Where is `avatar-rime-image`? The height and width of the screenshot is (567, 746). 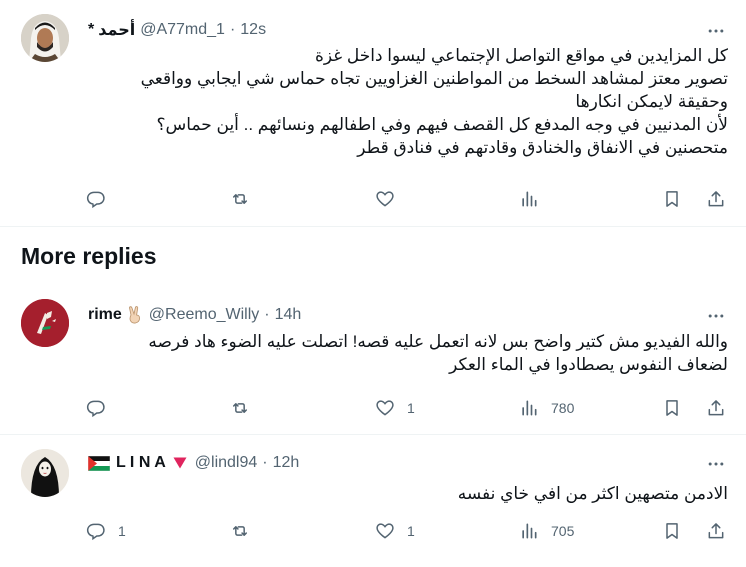
avatar-rime-image is located at coordinates (45, 323).